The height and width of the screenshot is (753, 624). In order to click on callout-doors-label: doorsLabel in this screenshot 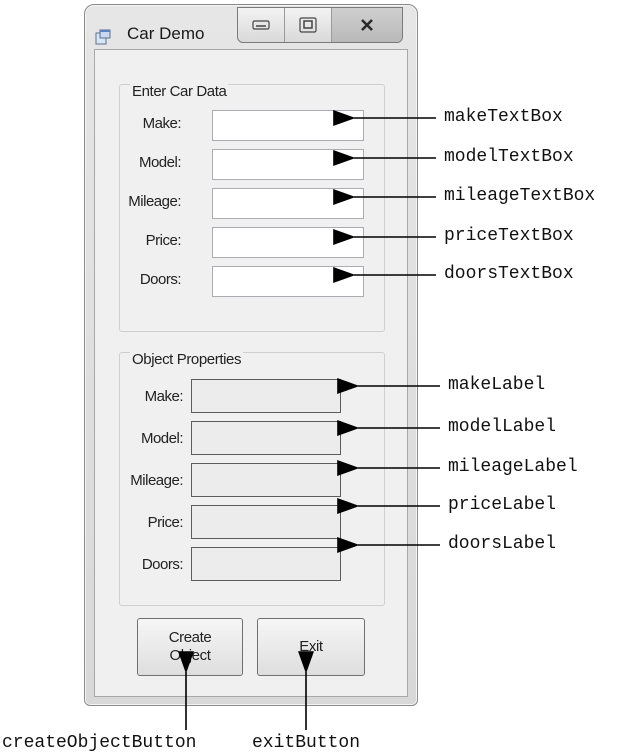, I will do `click(502, 544)`.